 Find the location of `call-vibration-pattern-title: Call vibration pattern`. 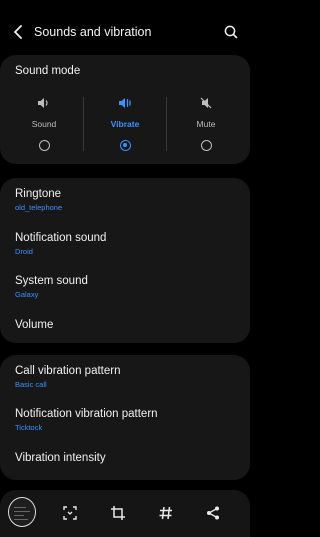

call-vibration-pattern-title: Call vibration pattern is located at coordinates (68, 371).